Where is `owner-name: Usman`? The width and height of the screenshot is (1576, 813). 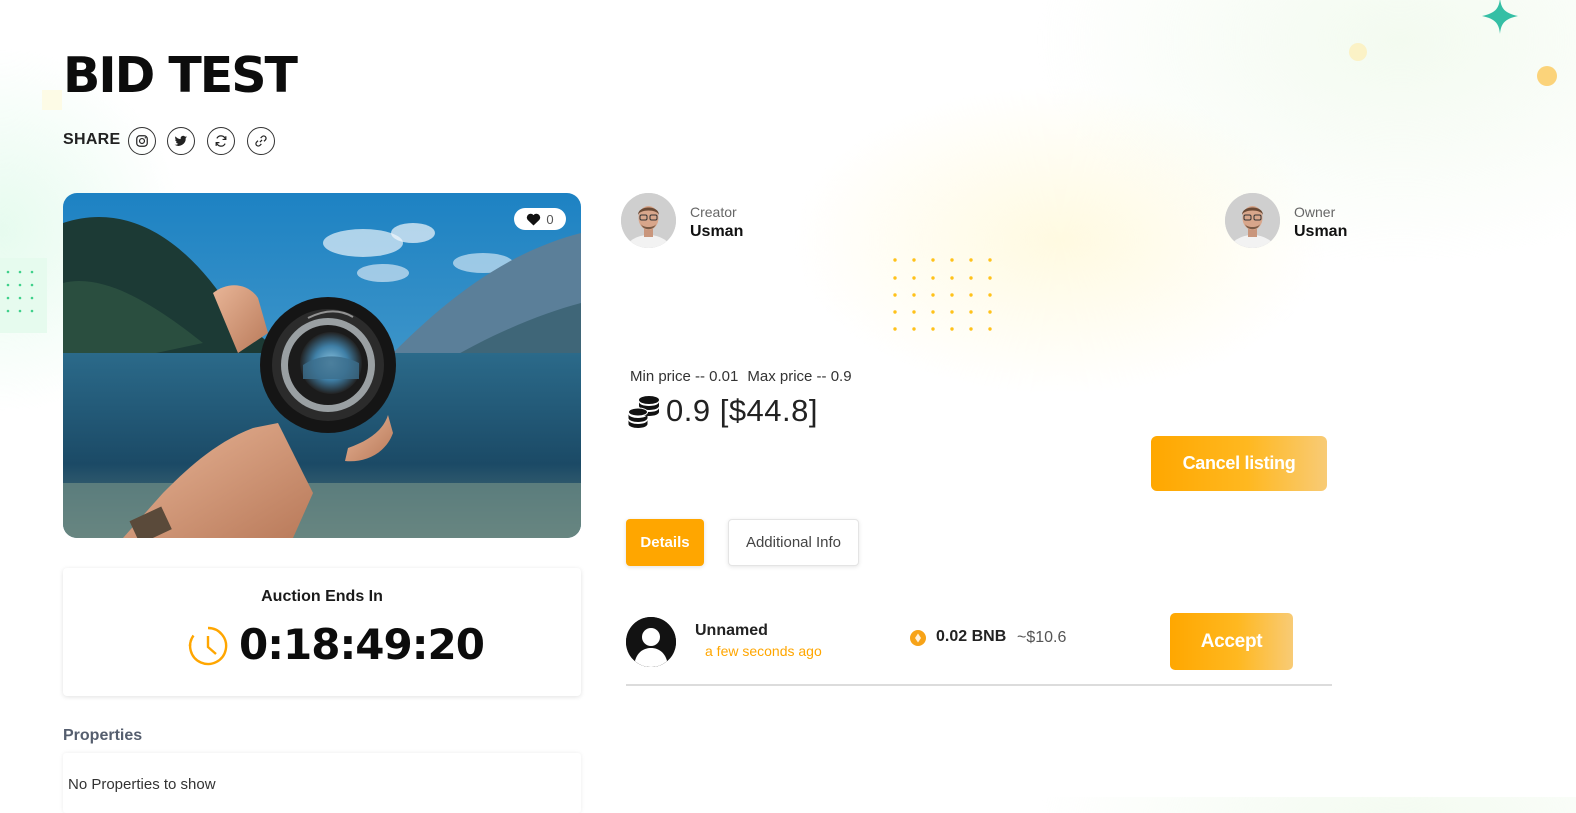
owner-name: Usman is located at coordinates (1320, 232).